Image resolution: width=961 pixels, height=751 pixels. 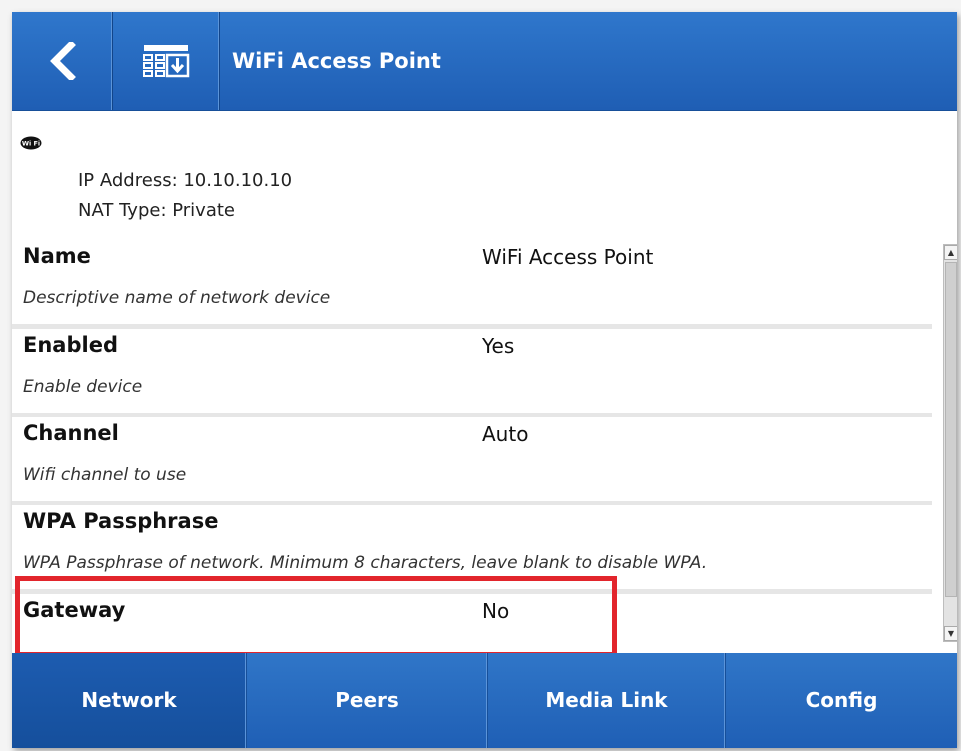 I want to click on bottom-tab-bar: Network Peers Media Link Config, so click(x=484, y=700).